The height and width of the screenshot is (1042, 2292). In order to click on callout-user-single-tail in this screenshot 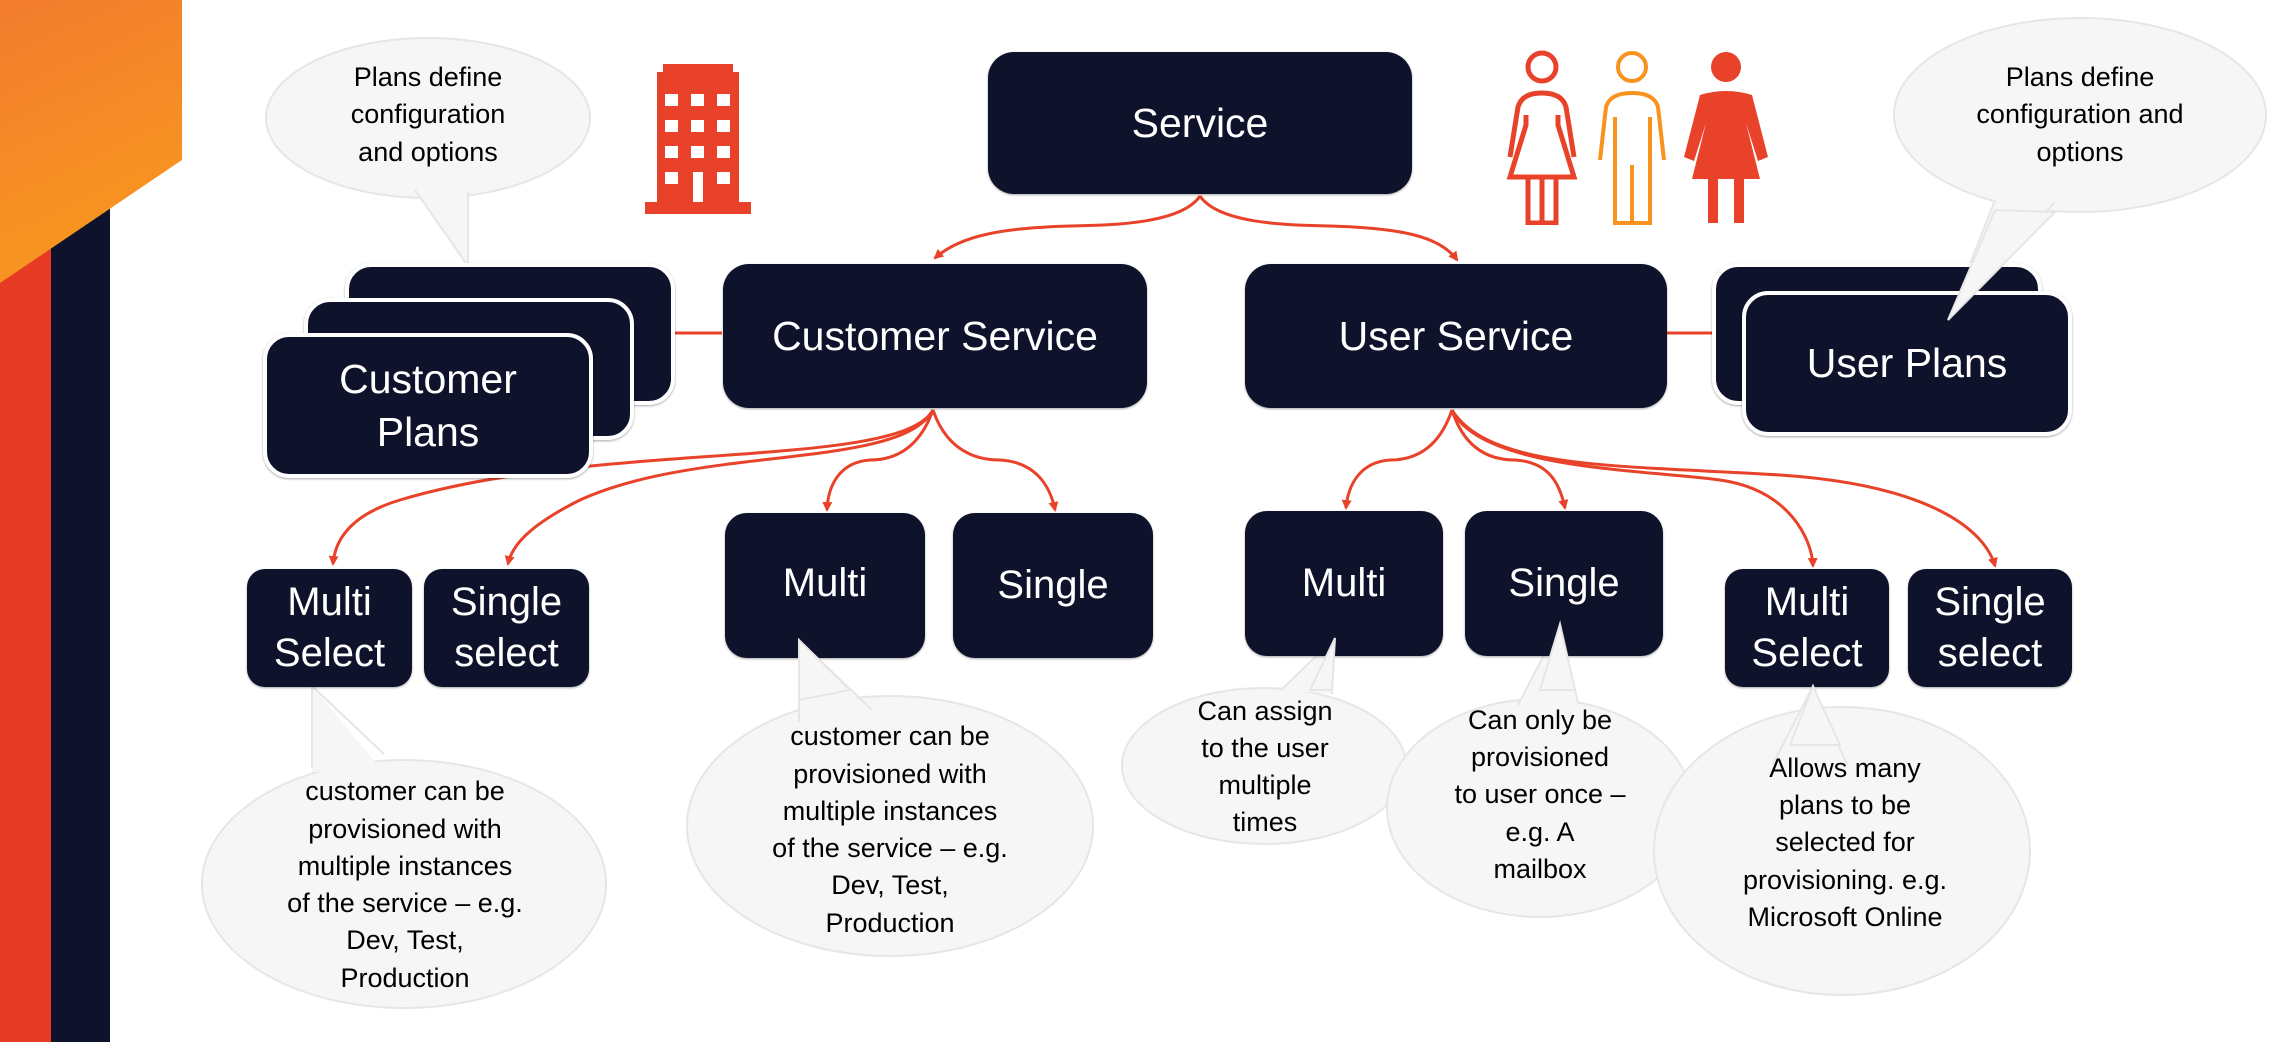, I will do `click(1557, 655)`.